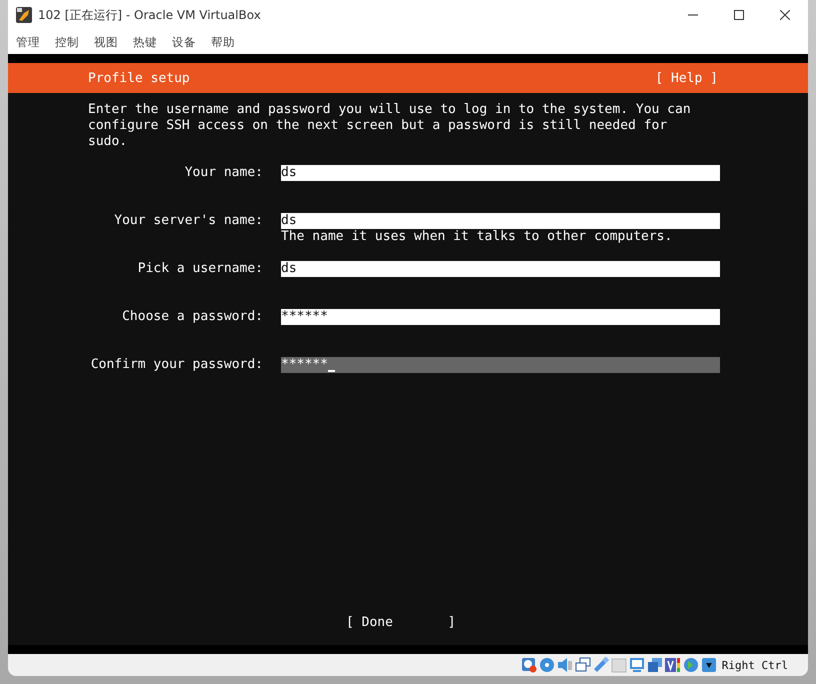  What do you see at coordinates (600, 665) in the screenshot?
I see `usb-icon` at bounding box center [600, 665].